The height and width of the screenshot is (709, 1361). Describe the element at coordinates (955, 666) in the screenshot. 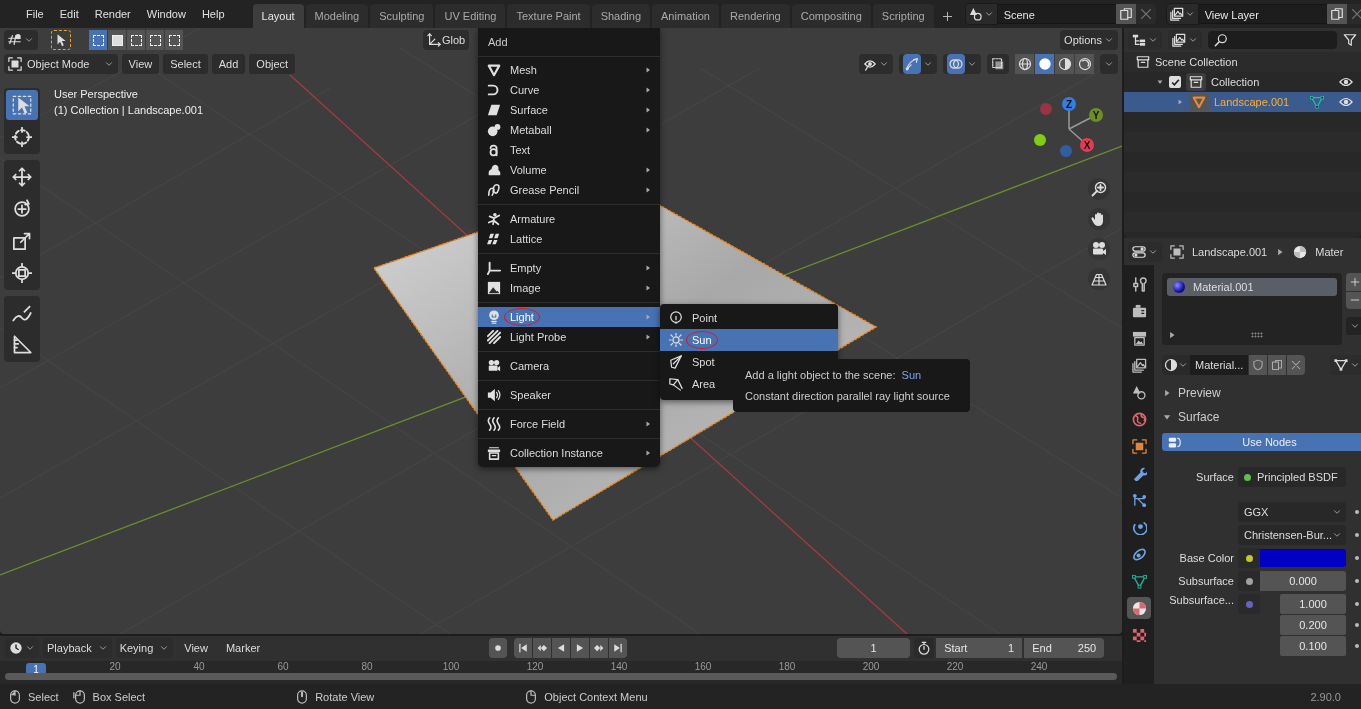

I see `frame-number: 220` at that location.